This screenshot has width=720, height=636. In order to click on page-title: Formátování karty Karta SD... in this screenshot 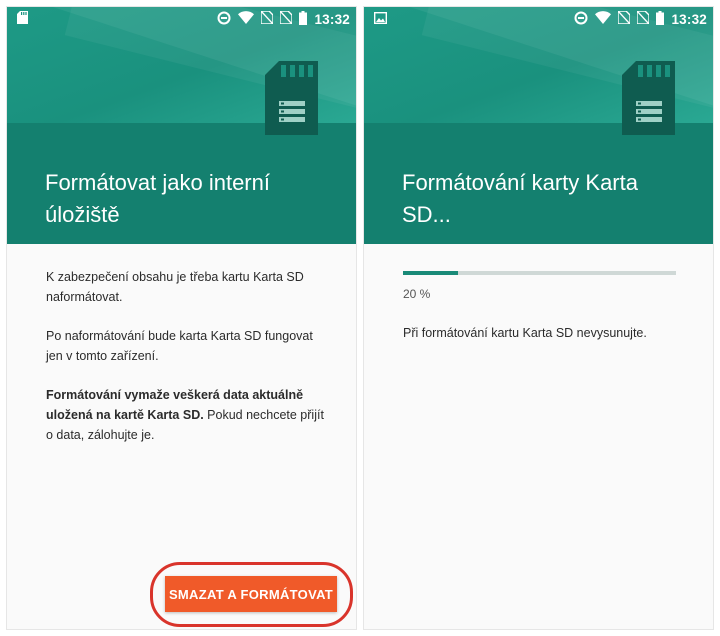, I will do `click(520, 198)`.